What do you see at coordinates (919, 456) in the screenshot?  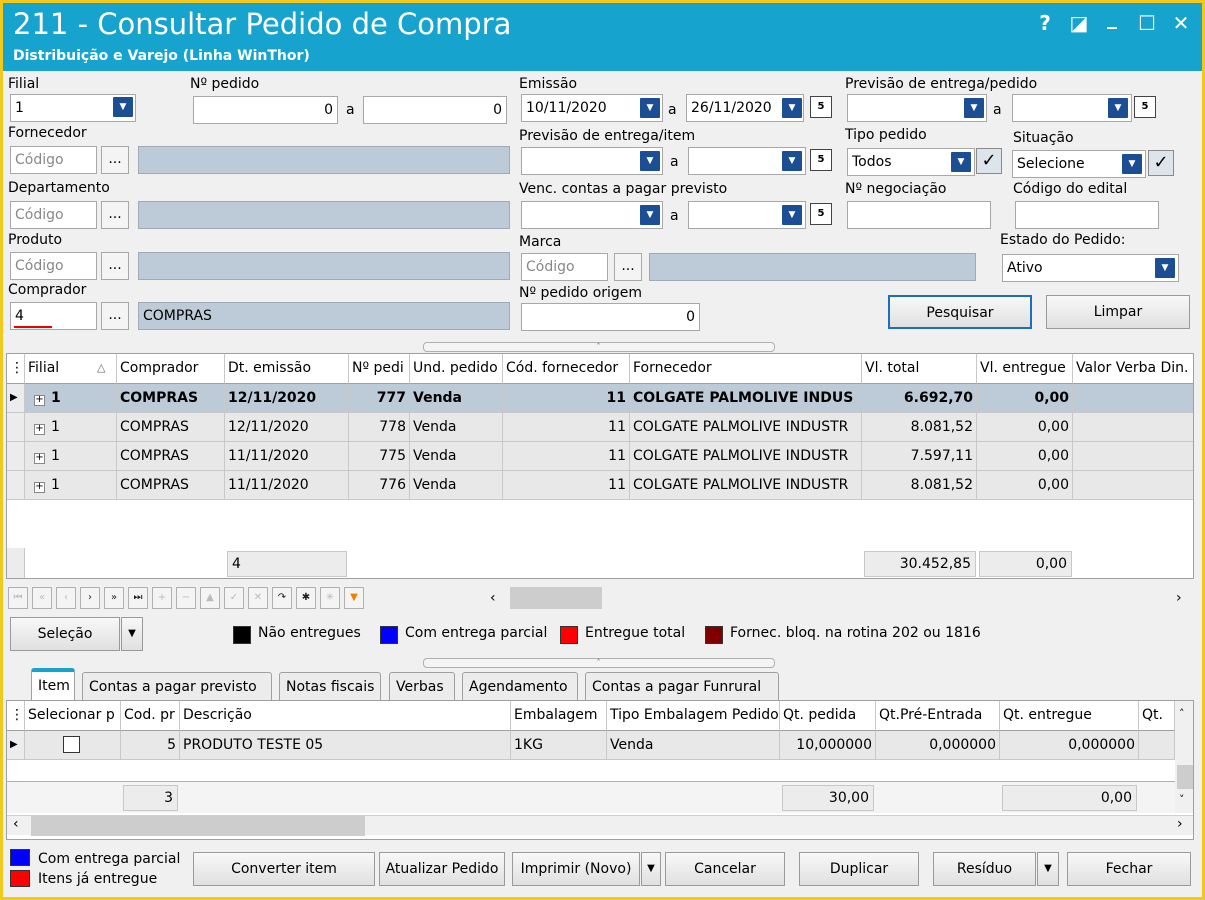 I see `cell-vl-total: 7.597,11` at bounding box center [919, 456].